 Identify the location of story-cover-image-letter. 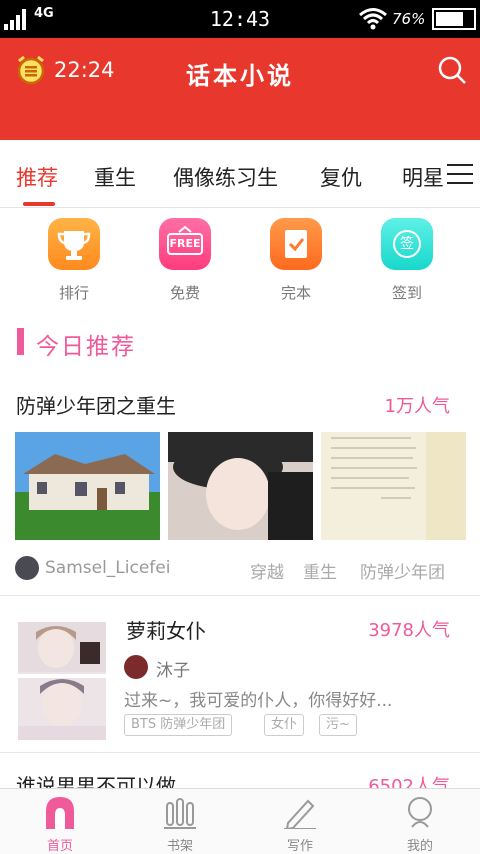
(393, 486).